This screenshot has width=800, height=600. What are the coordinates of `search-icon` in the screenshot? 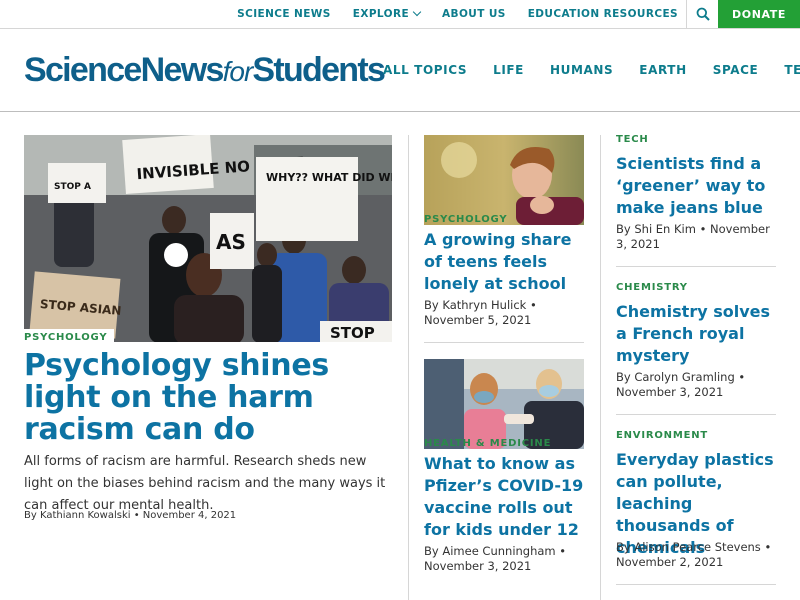 It's located at (703, 14).